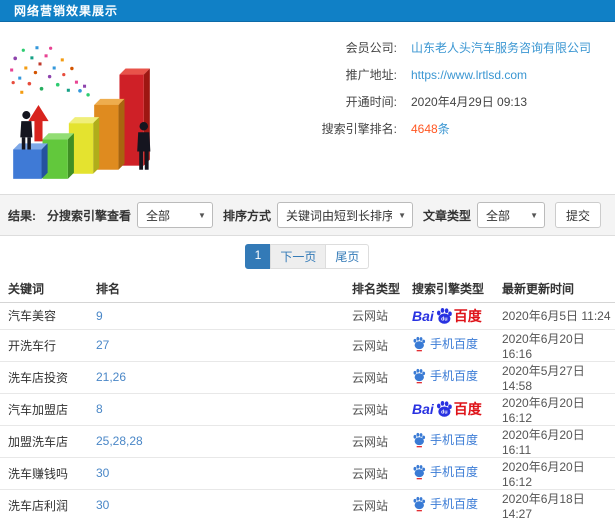 This screenshot has height=520, width=615. What do you see at coordinates (556, 345) in the screenshot?
I see `time-cell: 2020年6月20日 16:16` at bounding box center [556, 345].